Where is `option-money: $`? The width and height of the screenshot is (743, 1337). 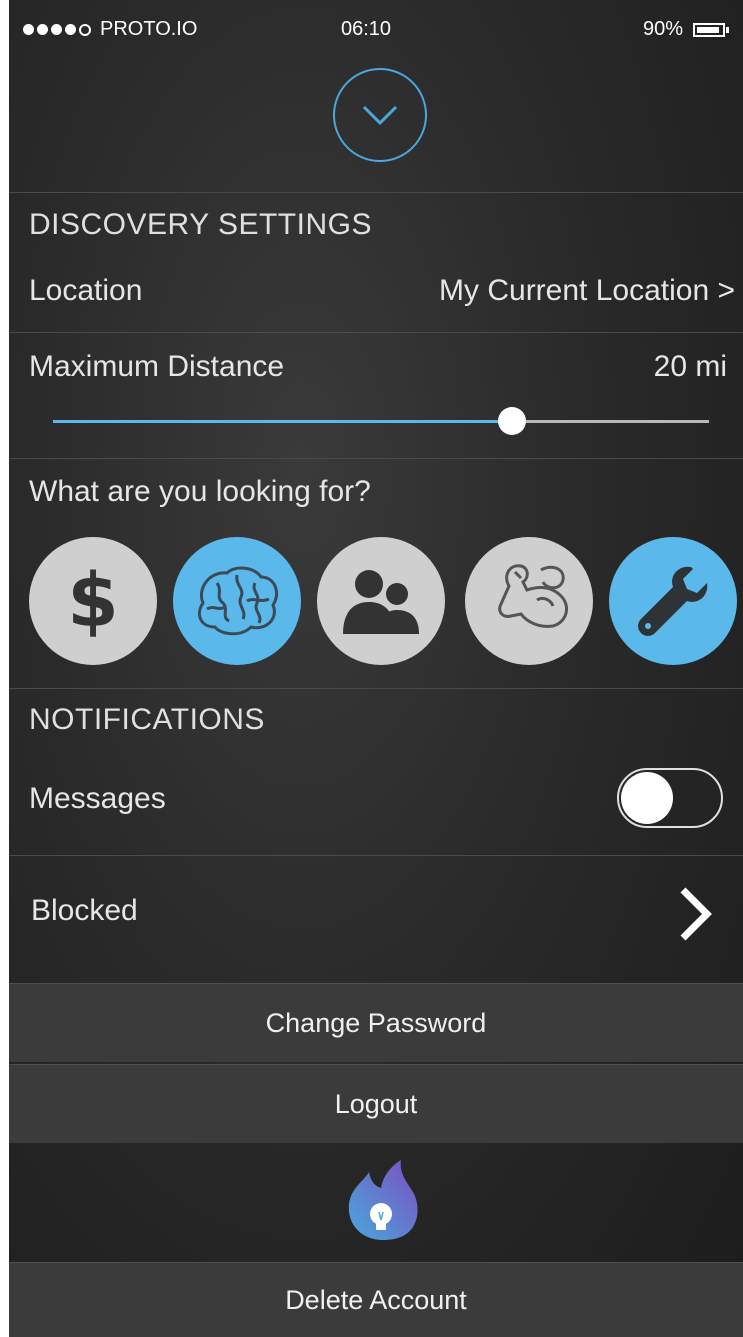 option-money: $ is located at coordinates (93, 601).